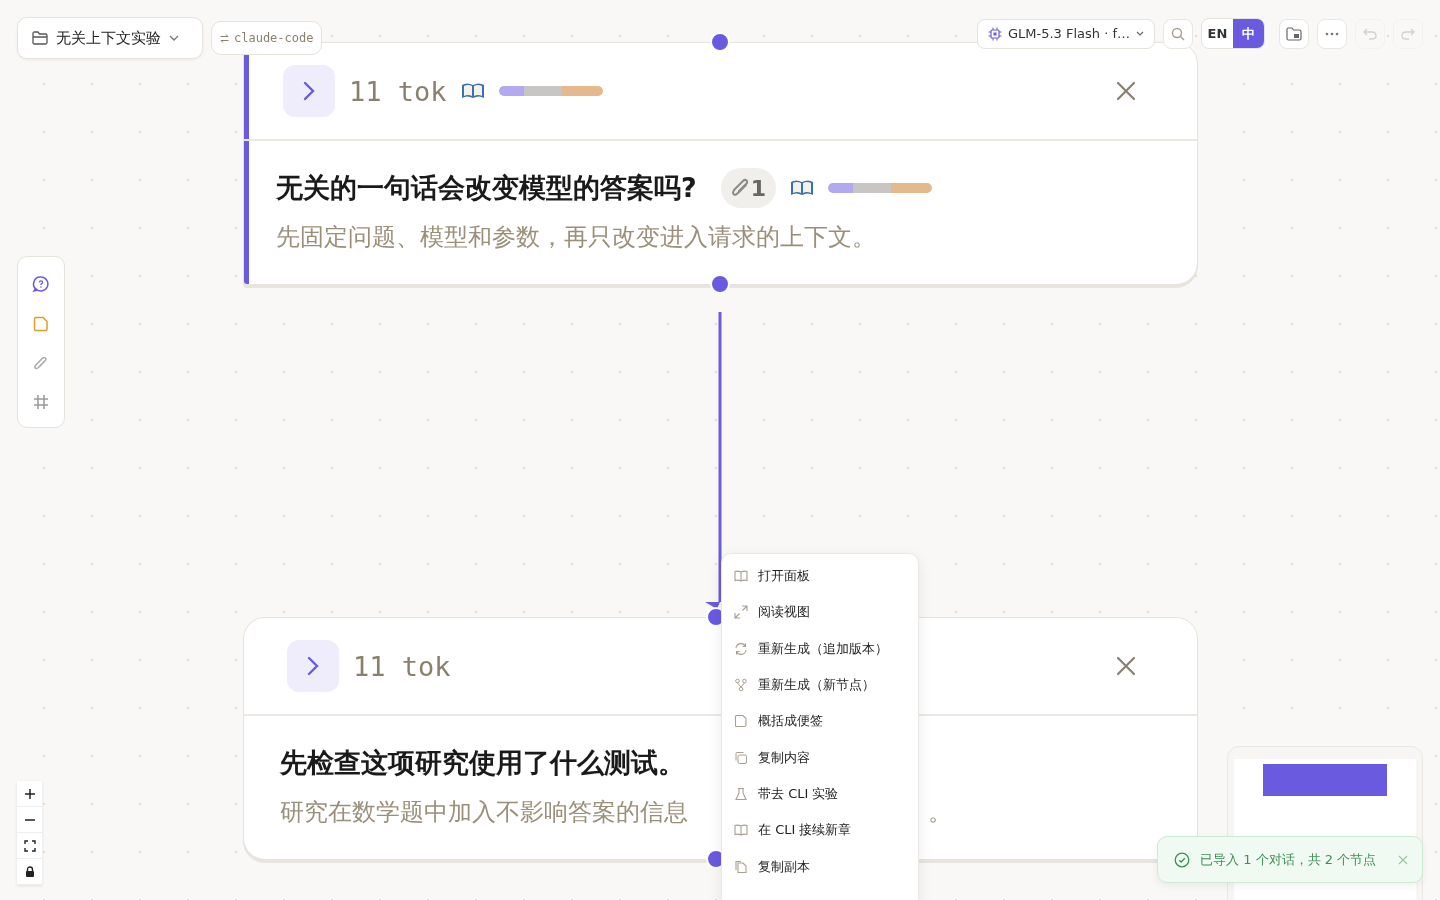 The width and height of the screenshot is (1440, 900). I want to click on frame-icon, so click(41, 401).